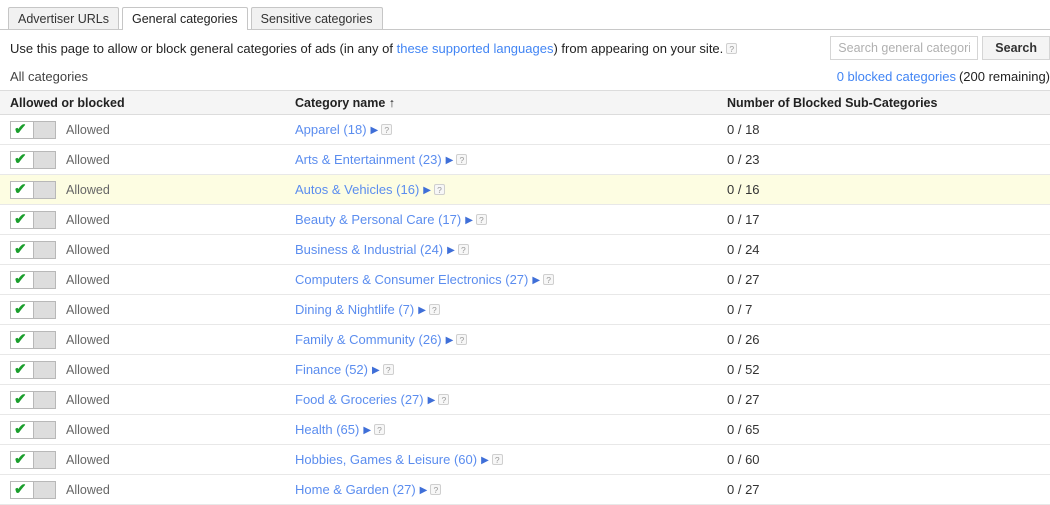 The width and height of the screenshot is (1050, 505). What do you see at coordinates (359, 399) in the screenshot?
I see `category-link: Food & Groceries (27)` at bounding box center [359, 399].